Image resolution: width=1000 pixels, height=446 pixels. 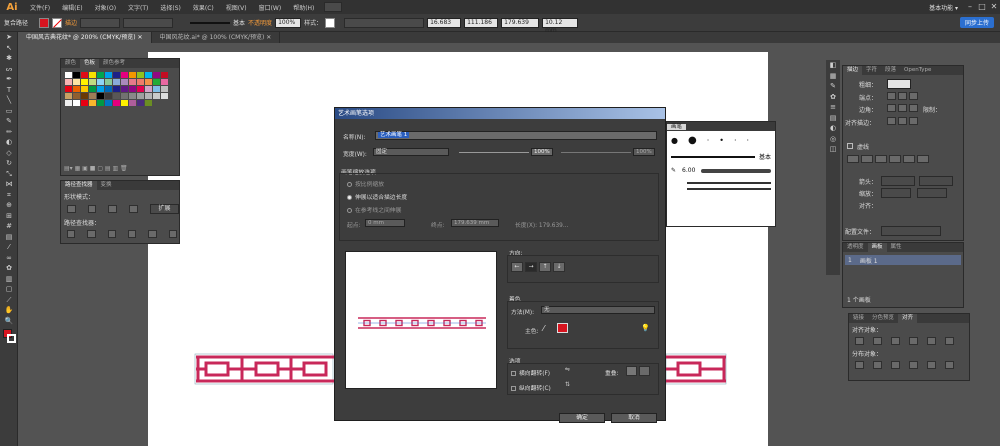 I want to click on eyedropper-tool-icon: ⁄, so click(x=9, y=247).